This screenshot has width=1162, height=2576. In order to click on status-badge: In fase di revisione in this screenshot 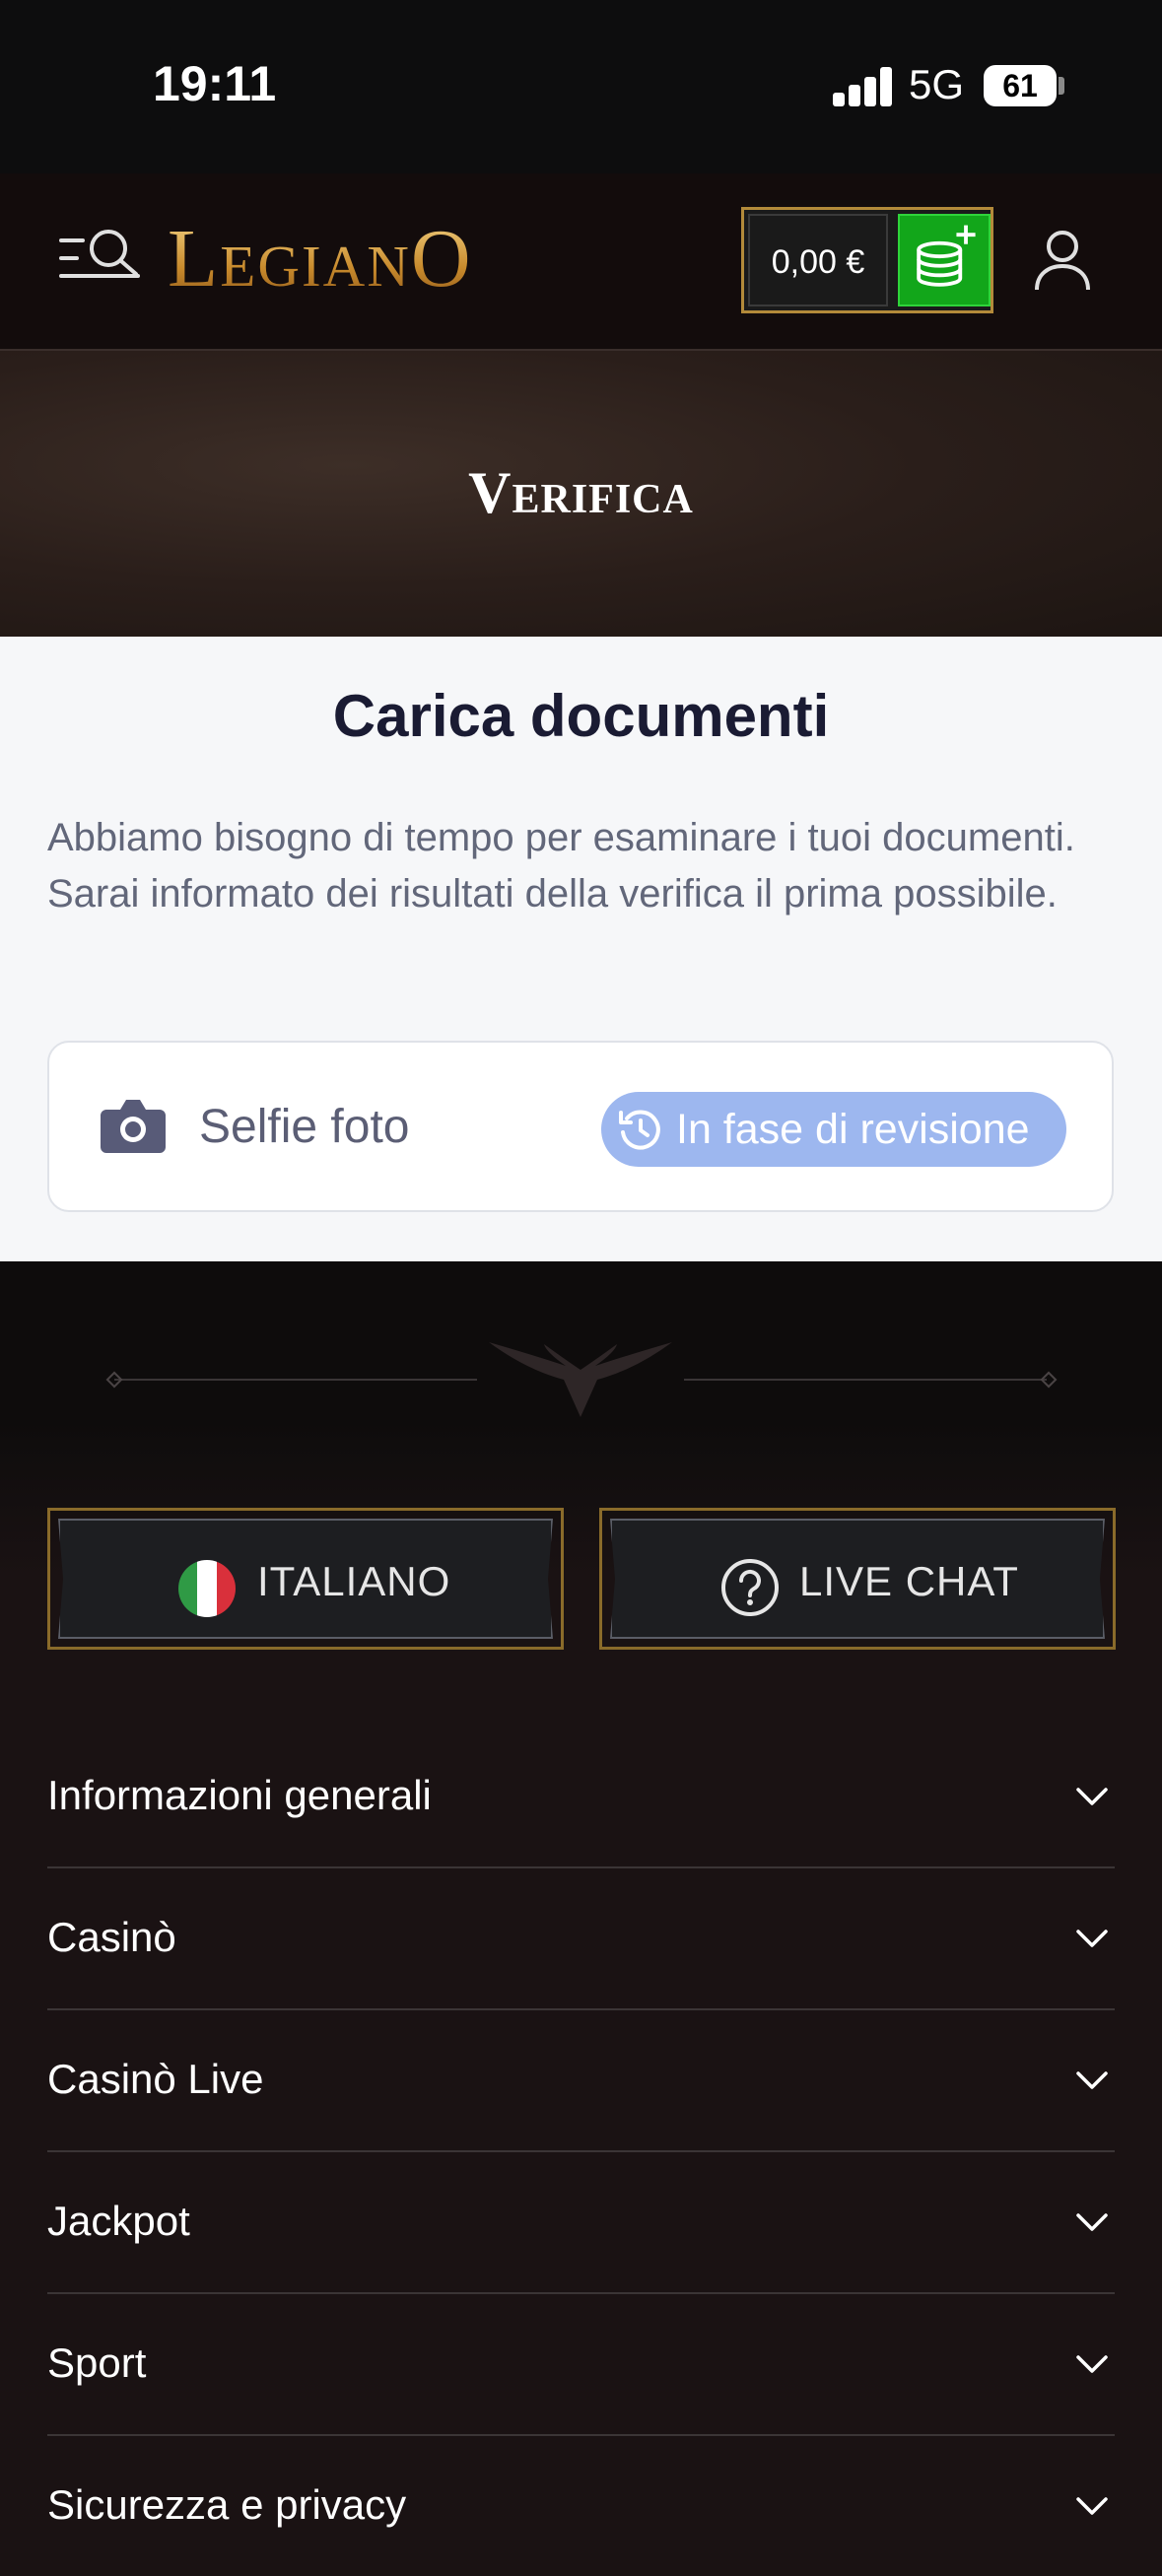, I will do `click(833, 1129)`.